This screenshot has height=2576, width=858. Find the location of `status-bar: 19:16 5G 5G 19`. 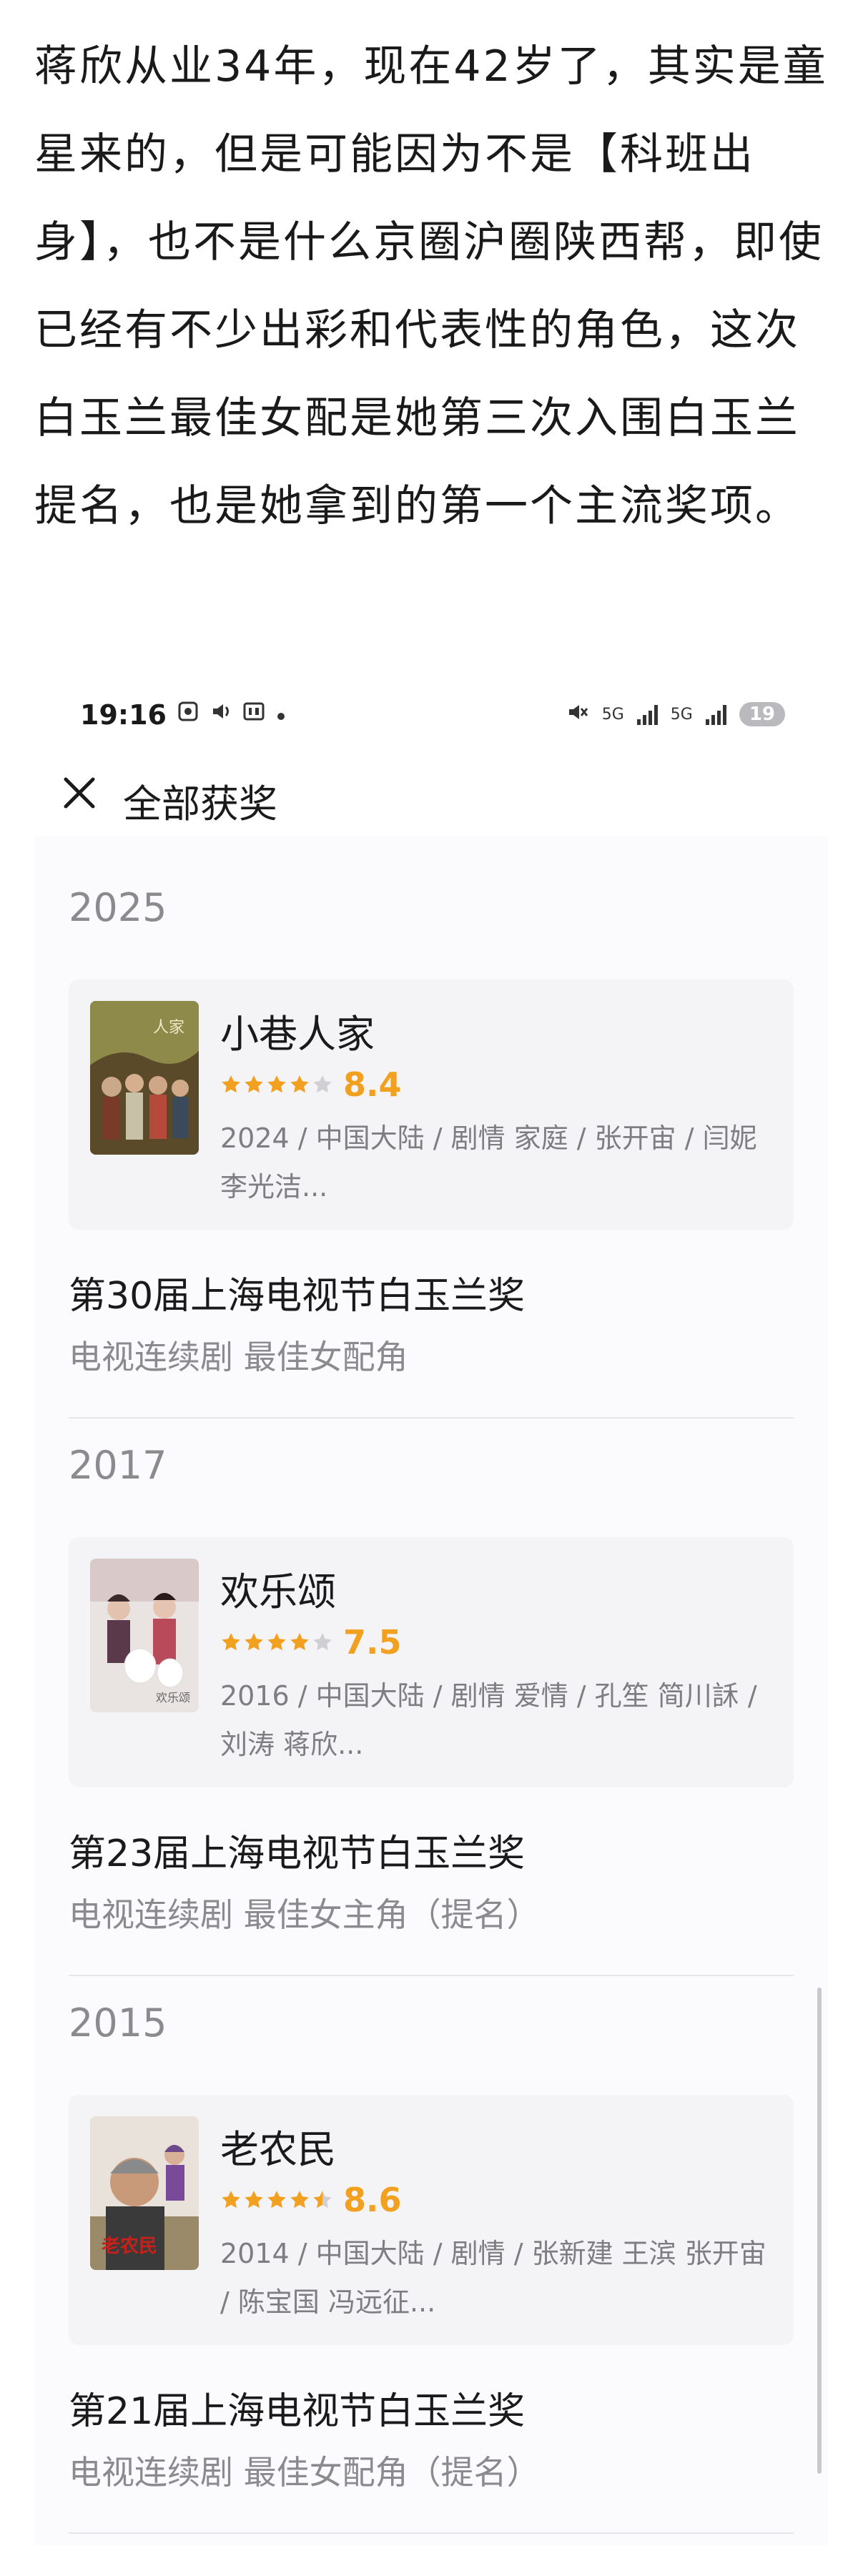

status-bar: 19:16 5G 5G 19 is located at coordinates (431, 715).